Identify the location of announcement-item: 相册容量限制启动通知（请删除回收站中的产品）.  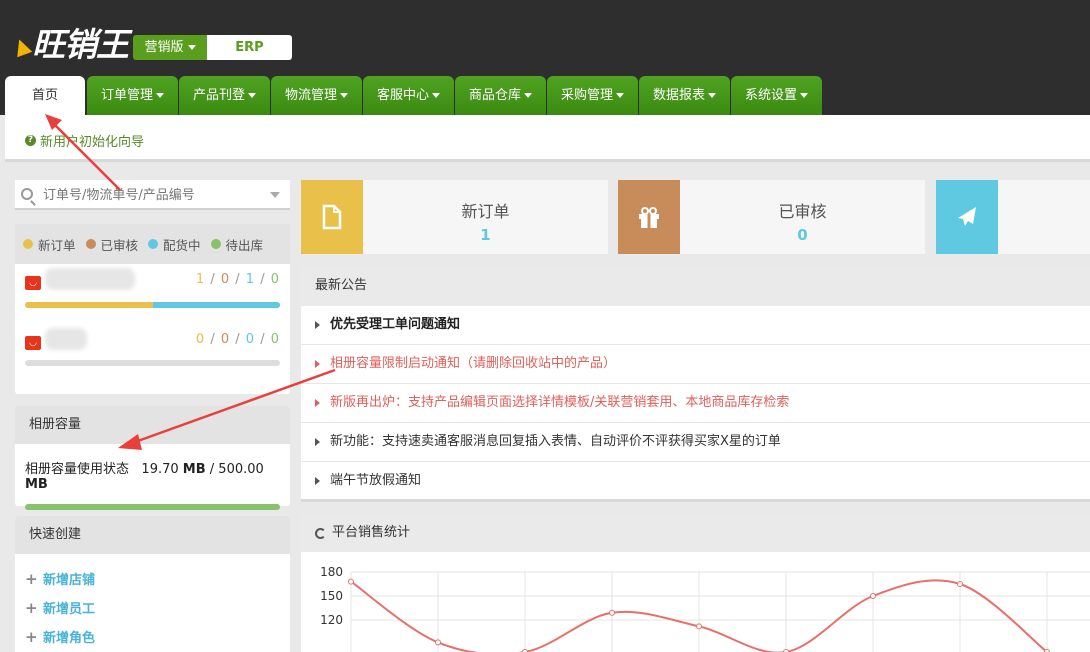
(695, 364).